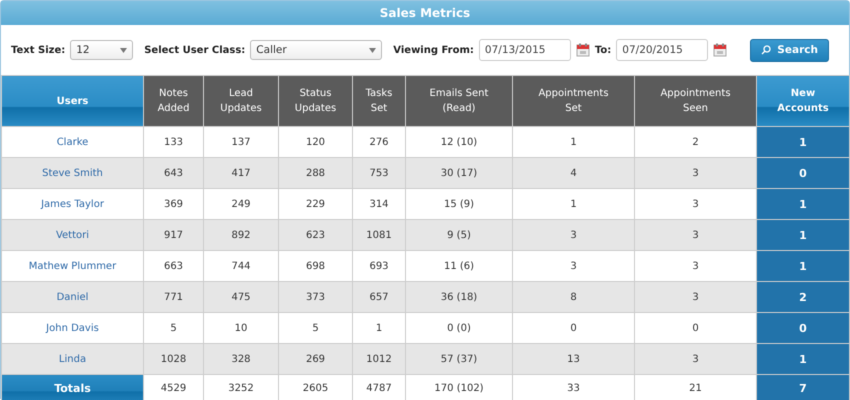 The height and width of the screenshot is (400, 850). What do you see at coordinates (315, 359) in the screenshot?
I see `table-cell: 269` at bounding box center [315, 359].